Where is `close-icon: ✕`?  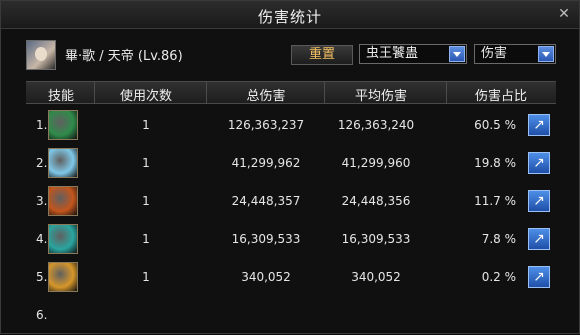 close-icon: ✕ is located at coordinates (564, 14).